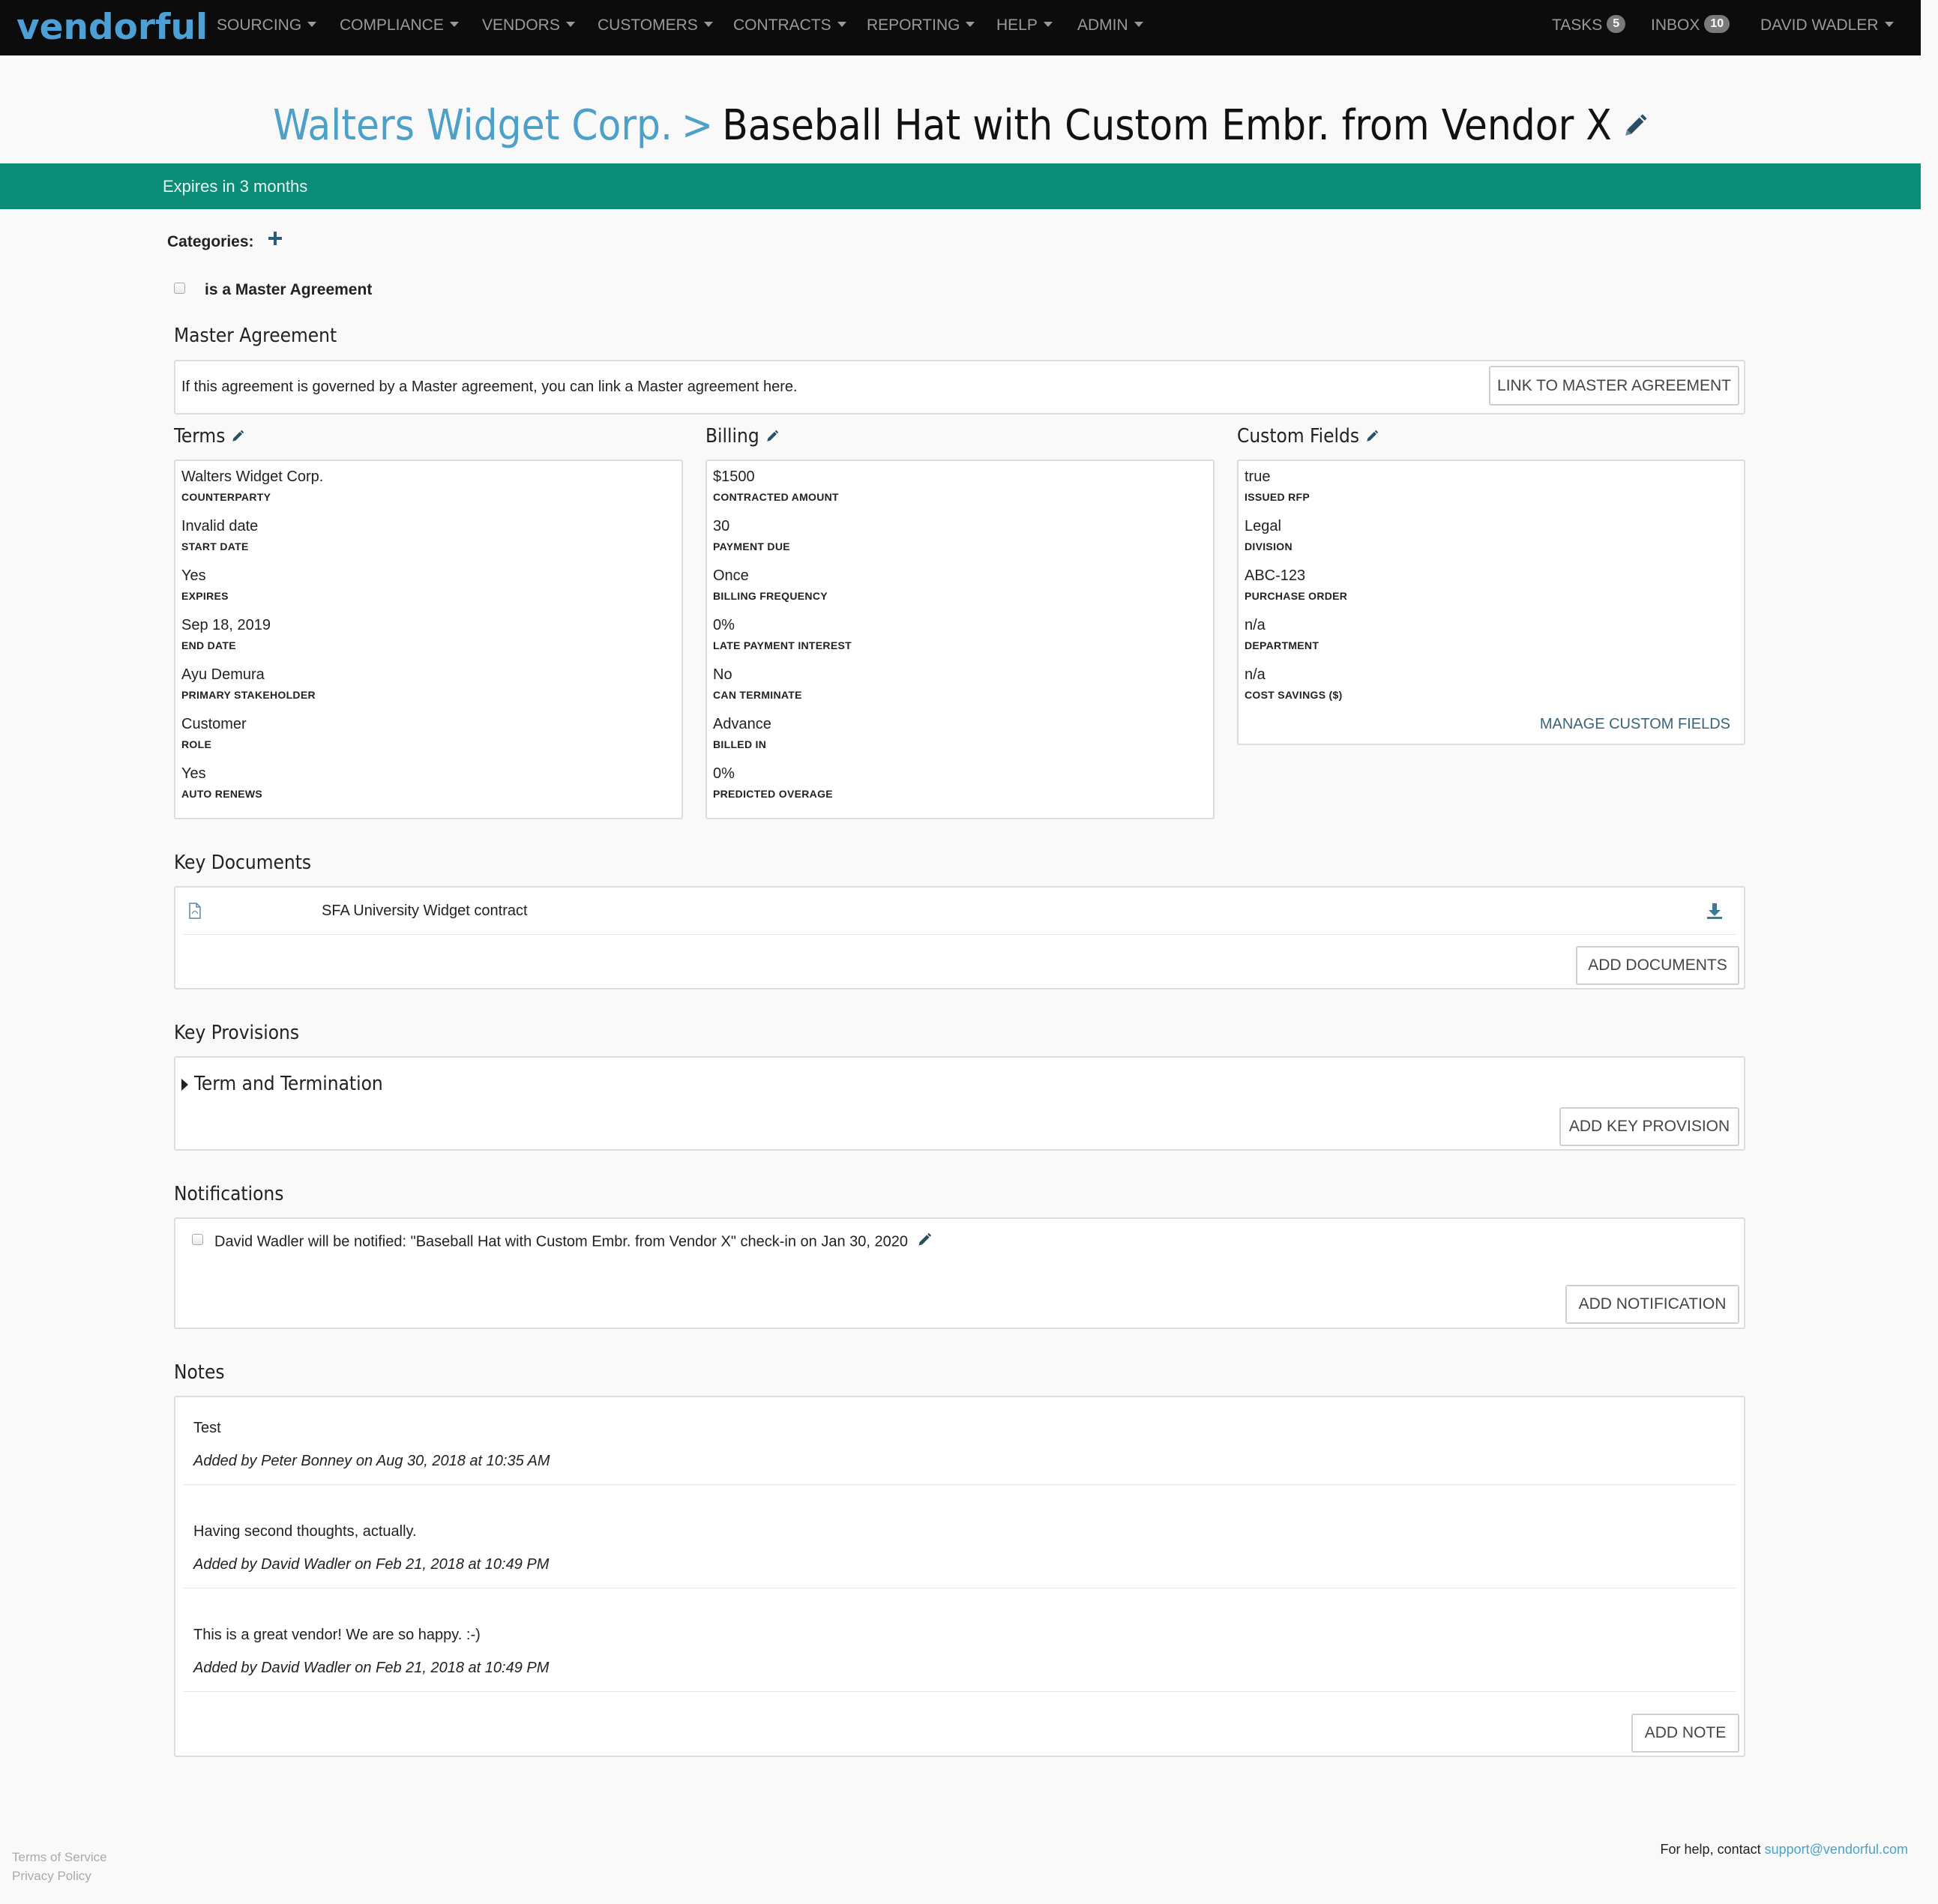 The height and width of the screenshot is (1904, 1938). Describe the element at coordinates (913, 25) in the screenshot. I see `nav-menu-label: REPORTING` at that location.